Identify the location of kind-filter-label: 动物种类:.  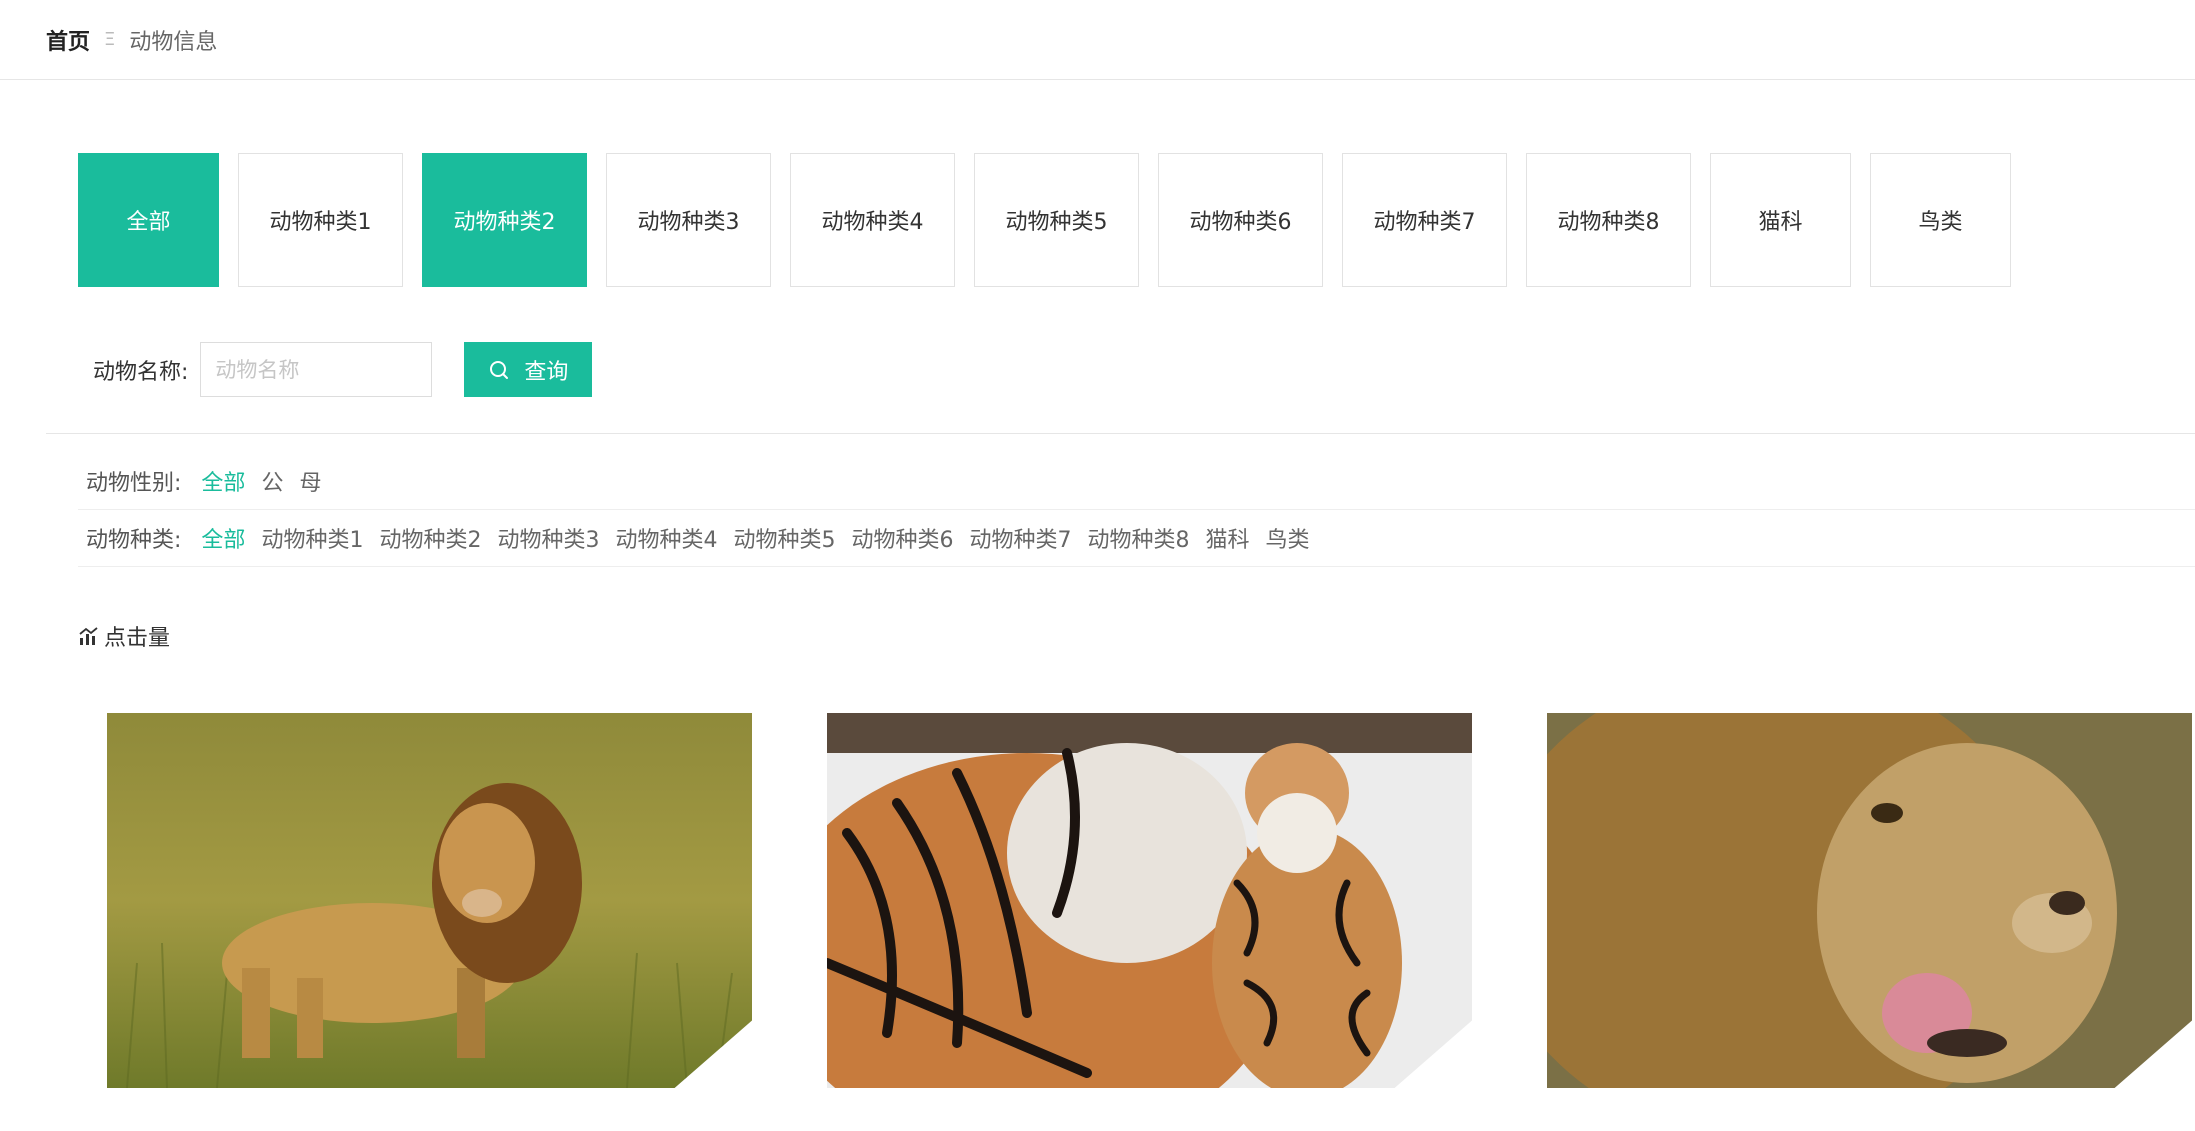
(134, 540).